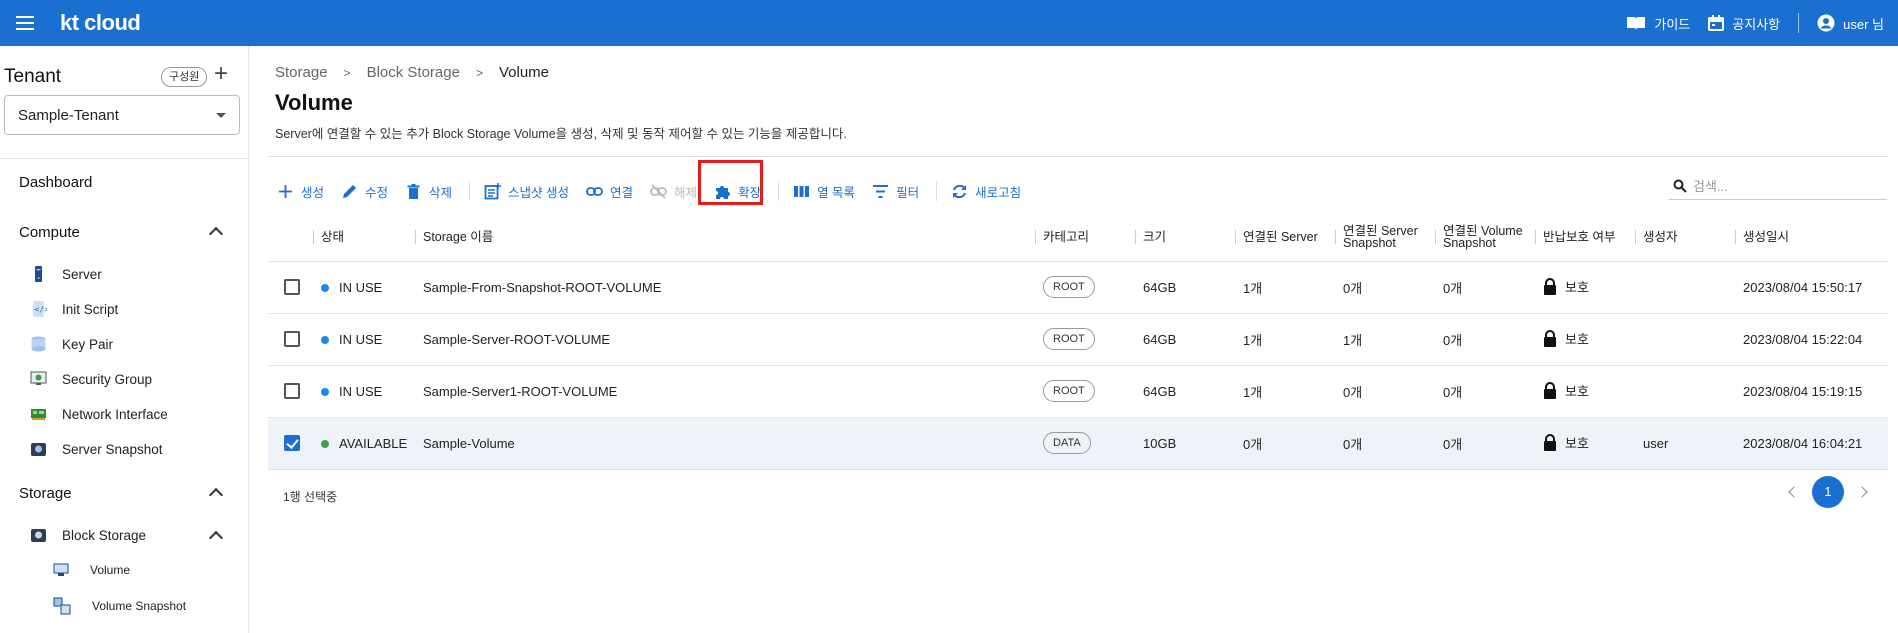 This screenshot has width=1898, height=633. I want to click on sidebar-item-server: Server, so click(66, 274).